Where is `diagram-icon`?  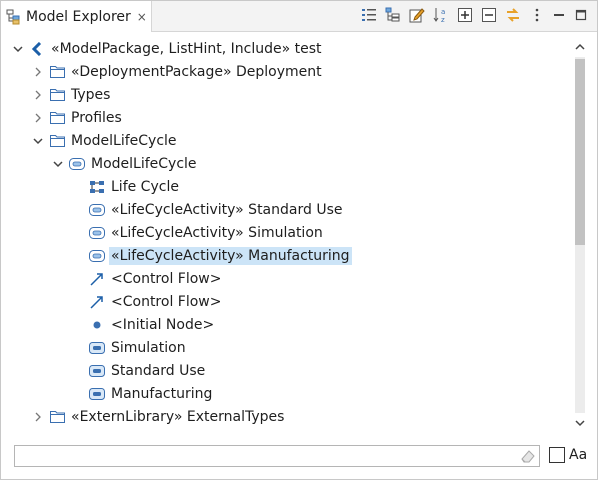 diagram-icon is located at coordinates (97, 187).